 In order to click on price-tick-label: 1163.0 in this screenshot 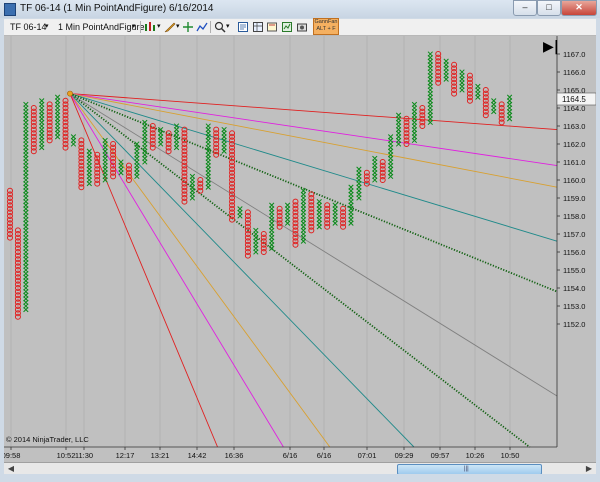, I will do `click(574, 126)`.